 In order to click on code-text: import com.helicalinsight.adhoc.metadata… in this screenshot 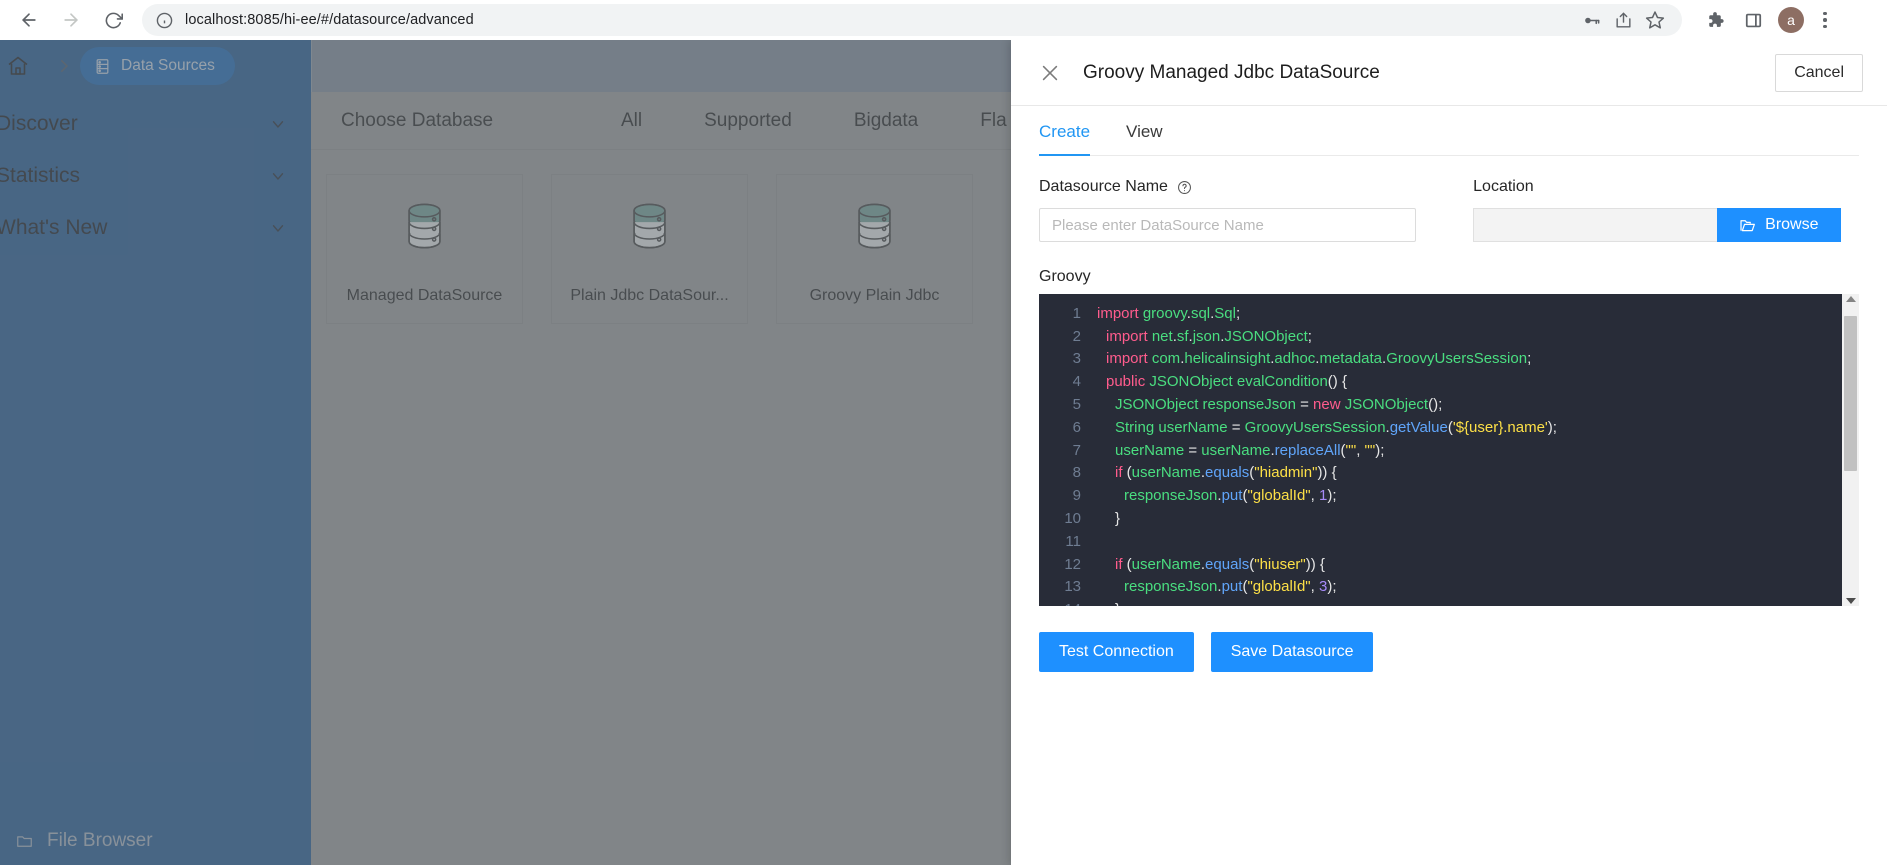, I will do `click(1319, 359)`.